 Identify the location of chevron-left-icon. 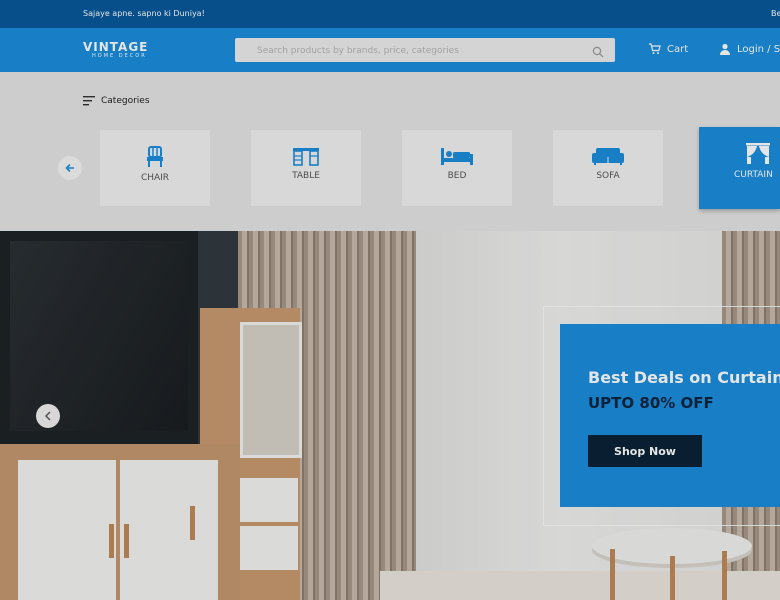
(48, 416).